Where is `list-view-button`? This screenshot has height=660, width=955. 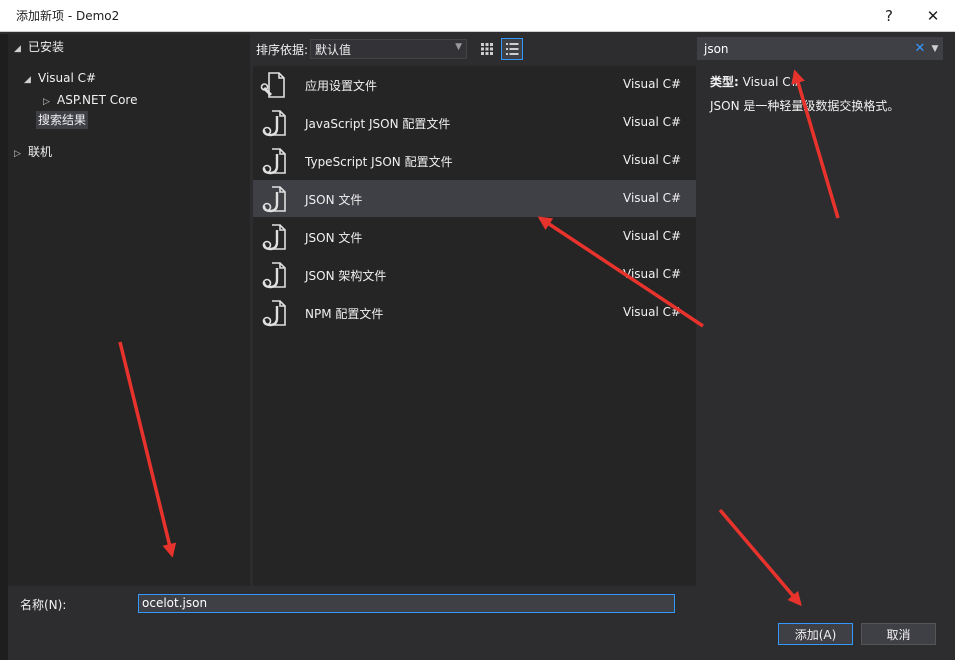 list-view-button is located at coordinates (512, 49).